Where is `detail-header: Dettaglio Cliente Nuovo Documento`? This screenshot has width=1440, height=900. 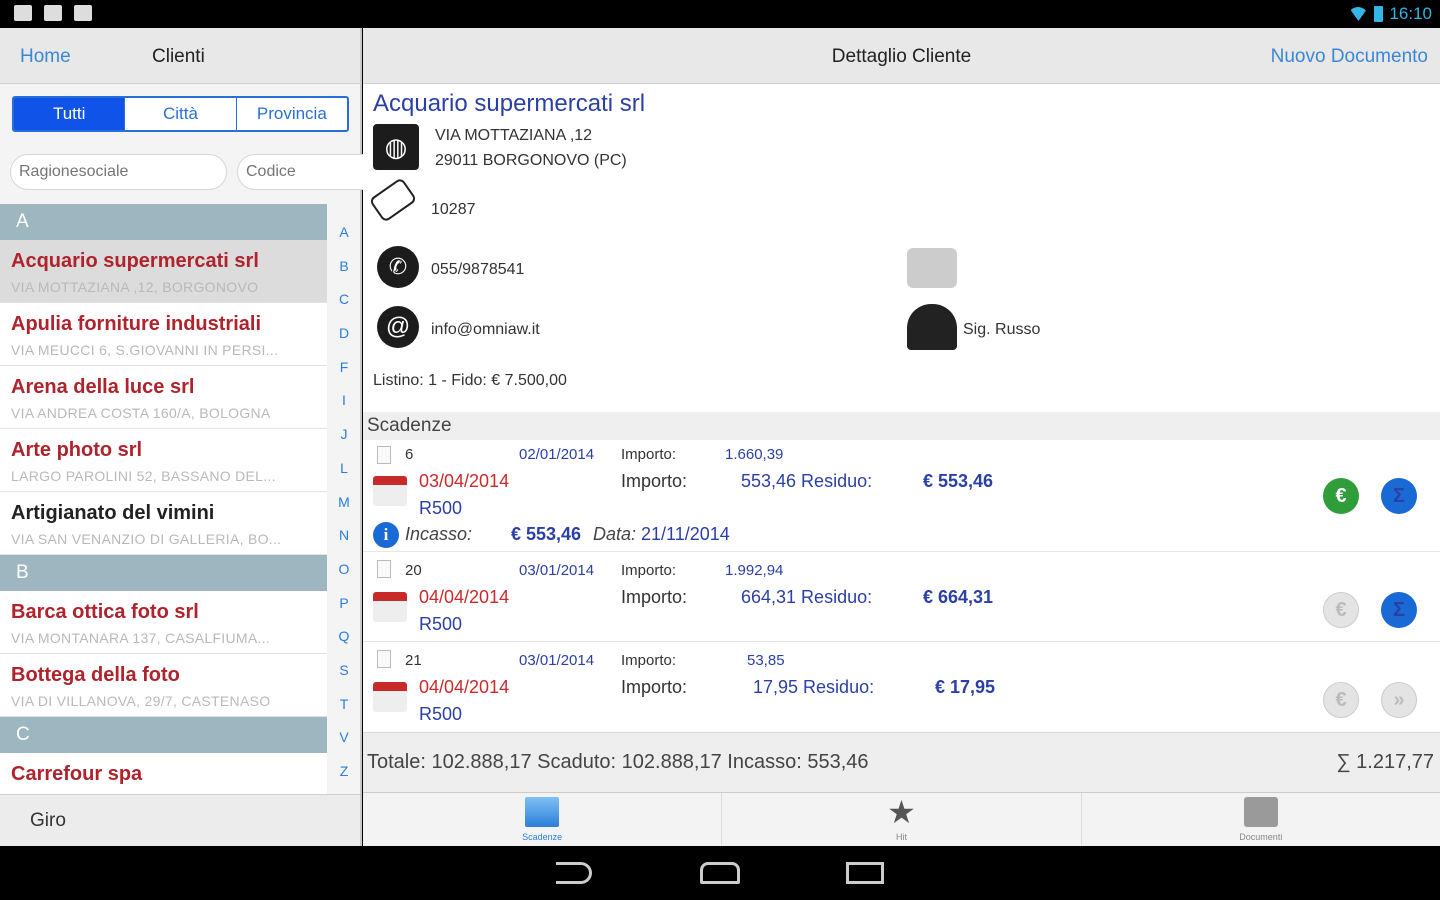
detail-header: Dettaglio Cliente Nuovo Documento is located at coordinates (901, 56).